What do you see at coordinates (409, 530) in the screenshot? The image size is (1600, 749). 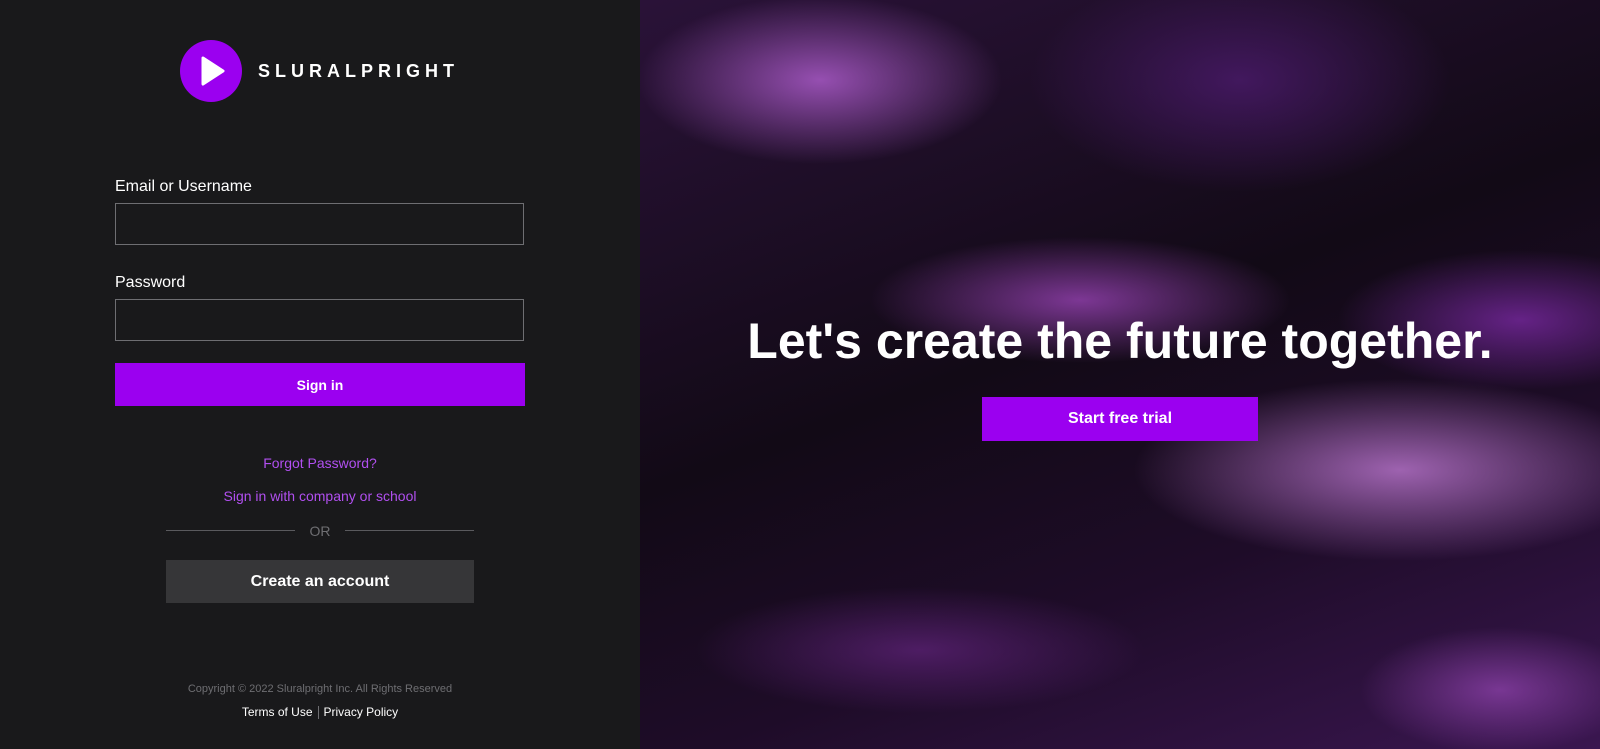 I see `divider-line-right` at bounding box center [409, 530].